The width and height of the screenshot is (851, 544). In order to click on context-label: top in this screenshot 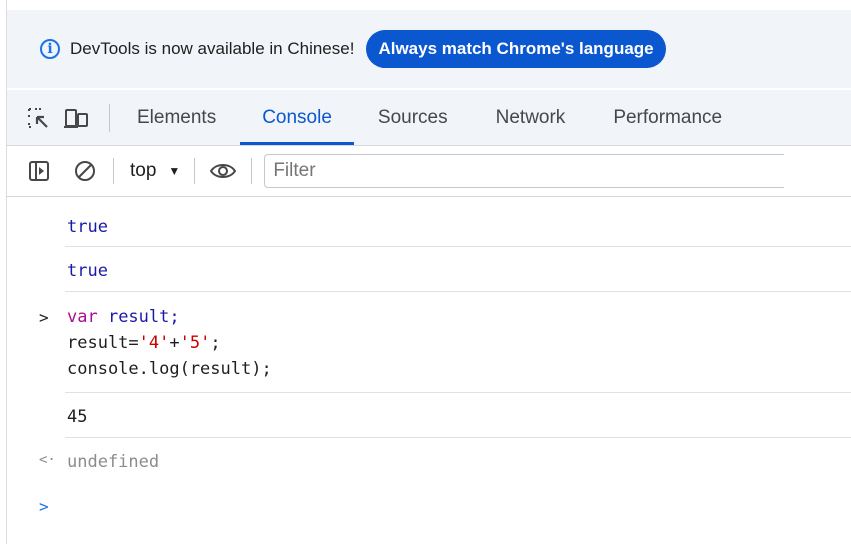, I will do `click(143, 170)`.